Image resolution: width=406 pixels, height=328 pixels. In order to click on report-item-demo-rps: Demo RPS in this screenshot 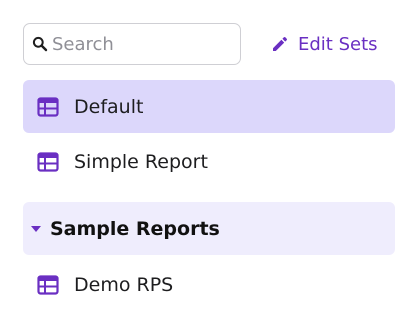, I will do `click(209, 284)`.